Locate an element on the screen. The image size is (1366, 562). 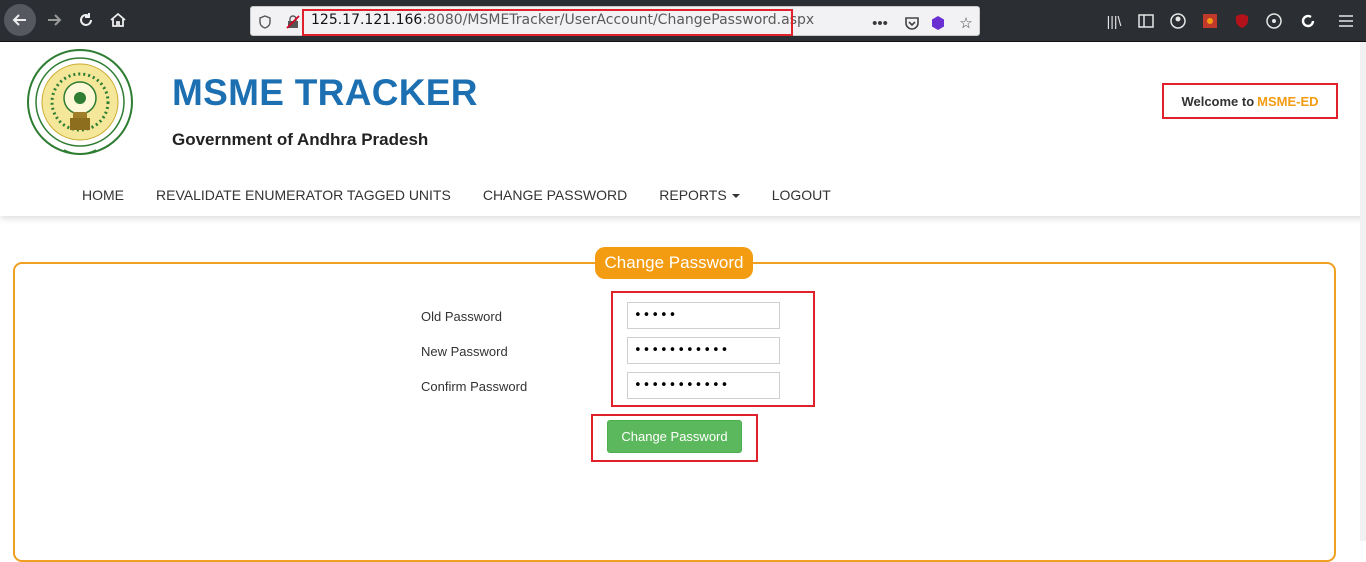
confirm-password-input is located at coordinates (703, 385).